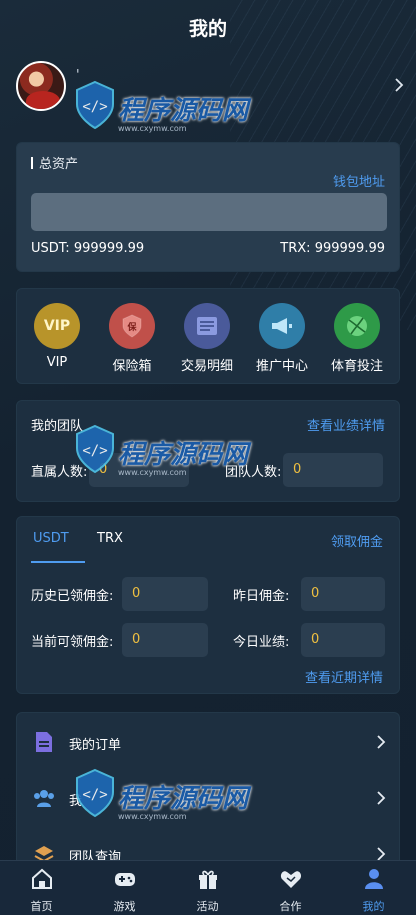 Image resolution: width=416 pixels, height=915 pixels. What do you see at coordinates (165, 640) in the screenshot?
I see `current-commission-field: 0` at bounding box center [165, 640].